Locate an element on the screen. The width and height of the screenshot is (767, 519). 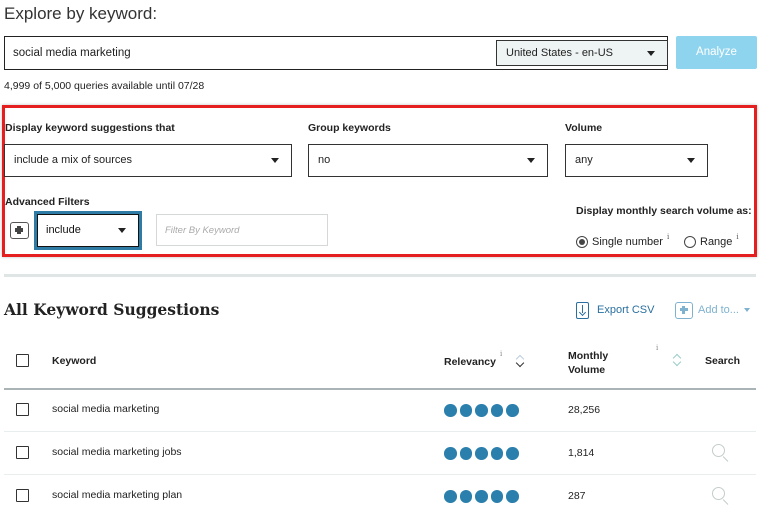
include-select: include is located at coordinates (88, 230).